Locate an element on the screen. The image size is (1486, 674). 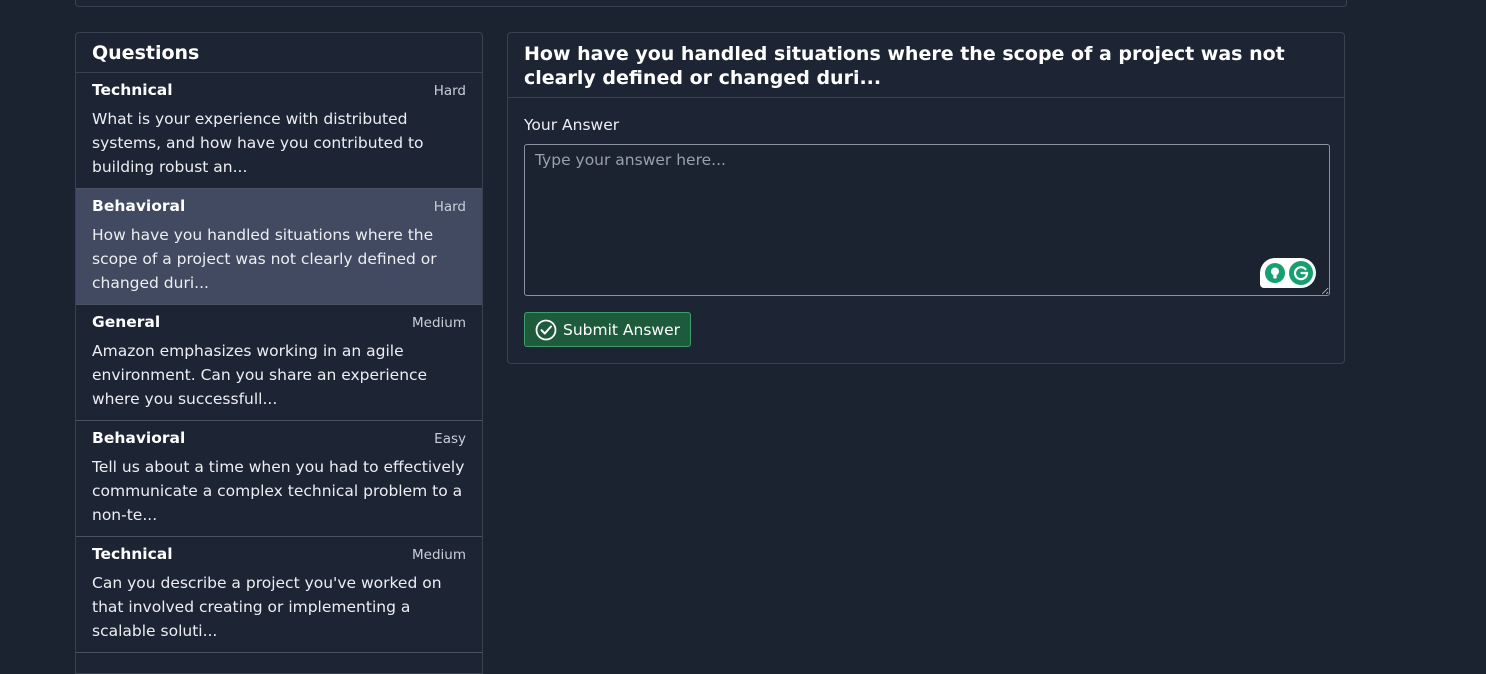
grammarly-g-icon is located at coordinates (1301, 273).